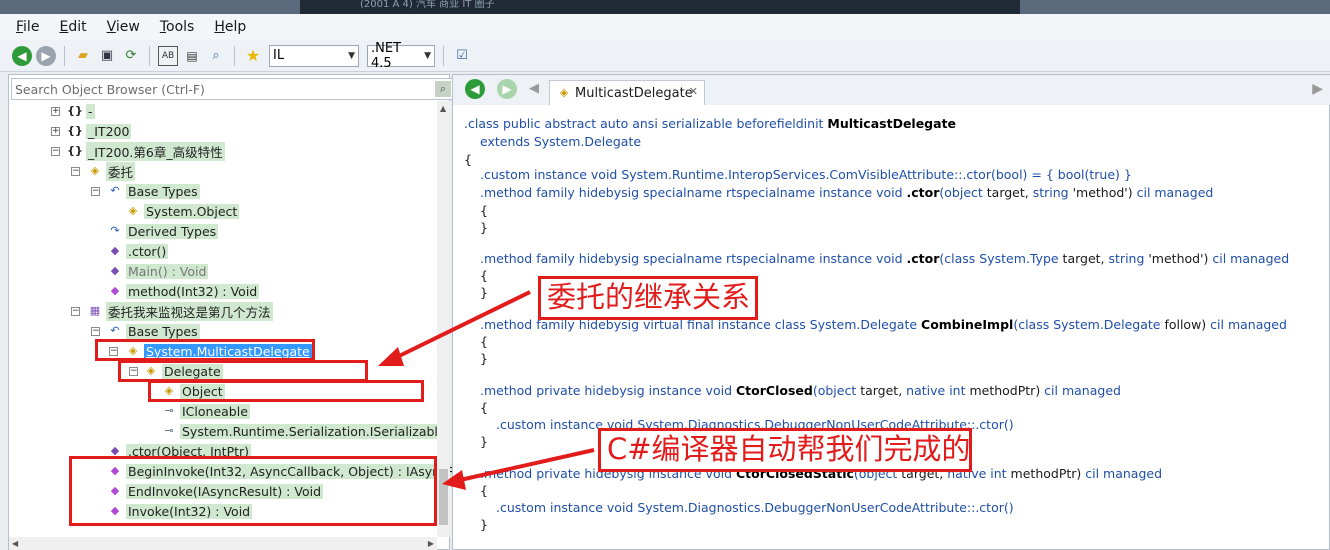 The width and height of the screenshot is (1330, 550). Describe the element at coordinates (443, 108) in the screenshot. I see `scroll-up-icon: ▲` at that location.